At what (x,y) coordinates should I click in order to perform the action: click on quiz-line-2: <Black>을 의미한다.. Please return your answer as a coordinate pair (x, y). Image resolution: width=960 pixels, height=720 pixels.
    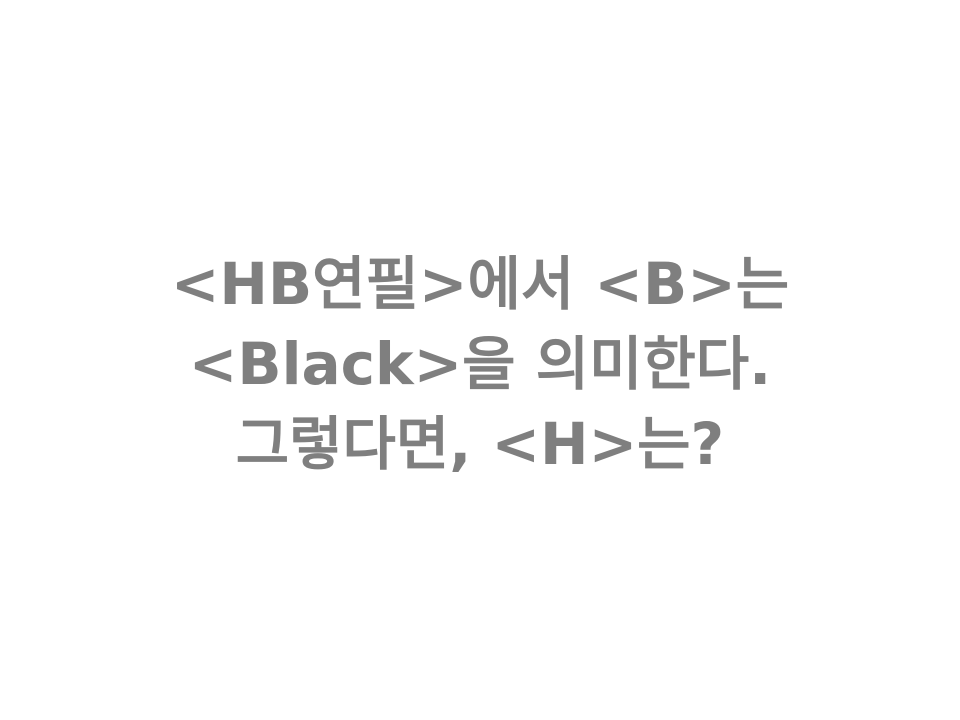
    Looking at the image, I should click on (480, 364).